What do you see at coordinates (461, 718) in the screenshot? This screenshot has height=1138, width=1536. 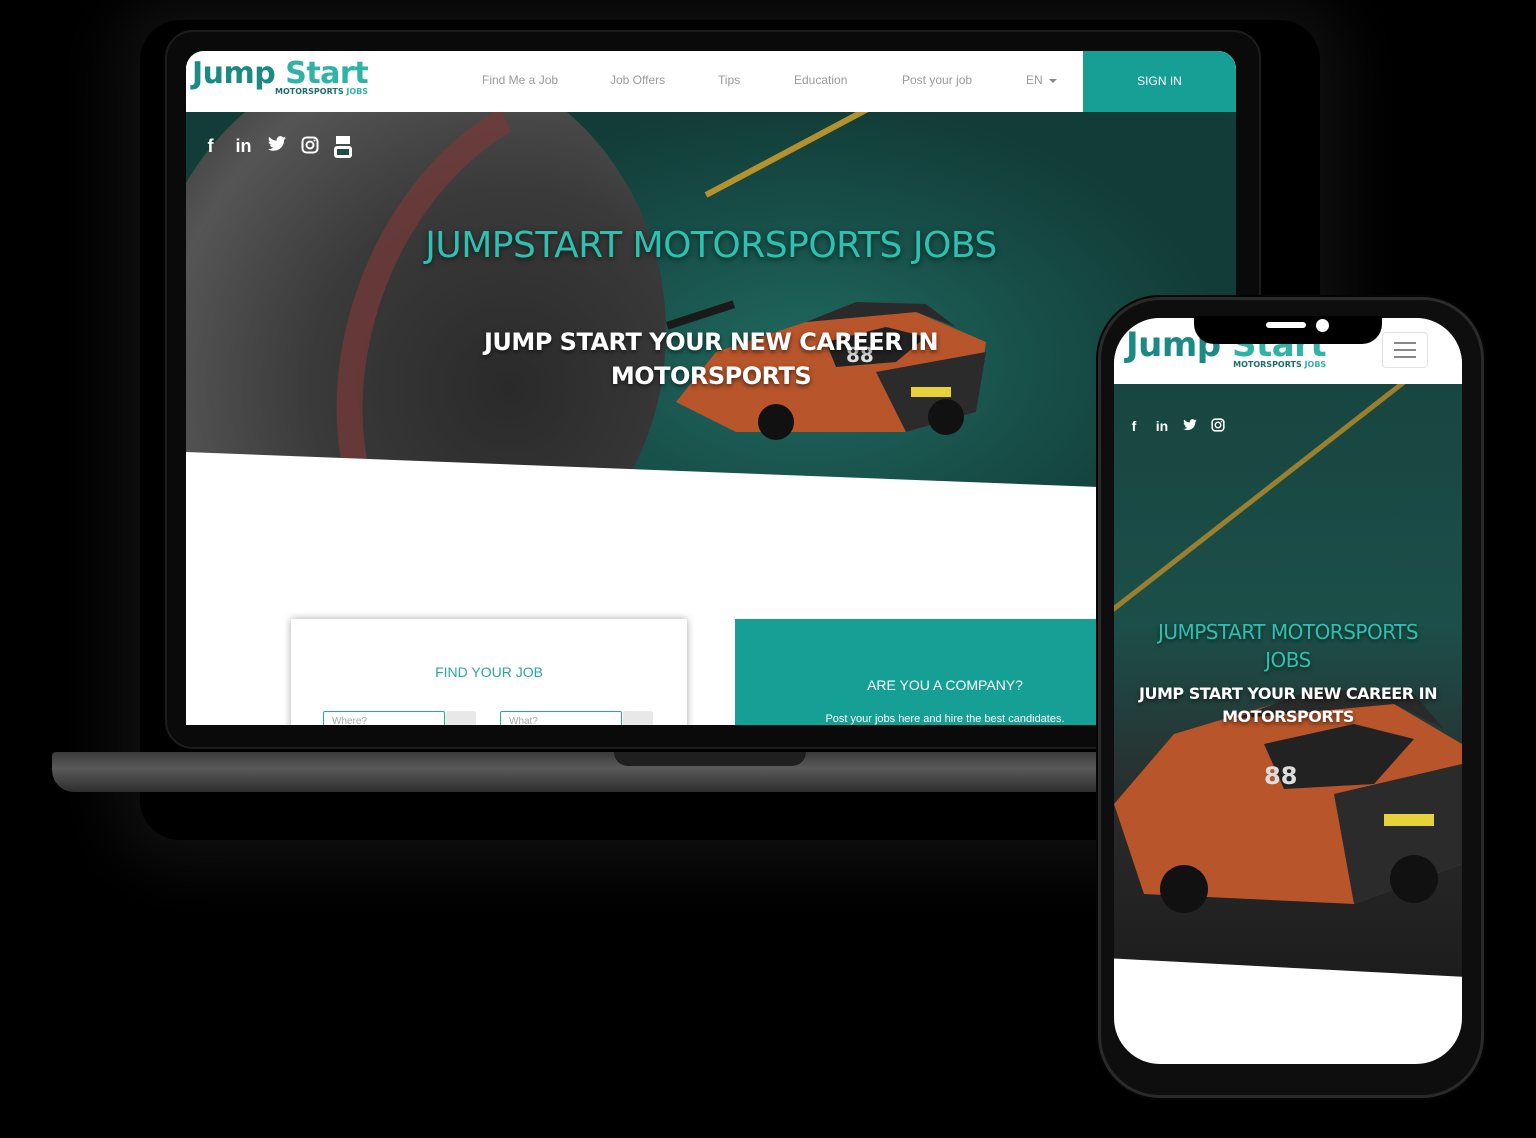 I see `where-search-button` at bounding box center [461, 718].